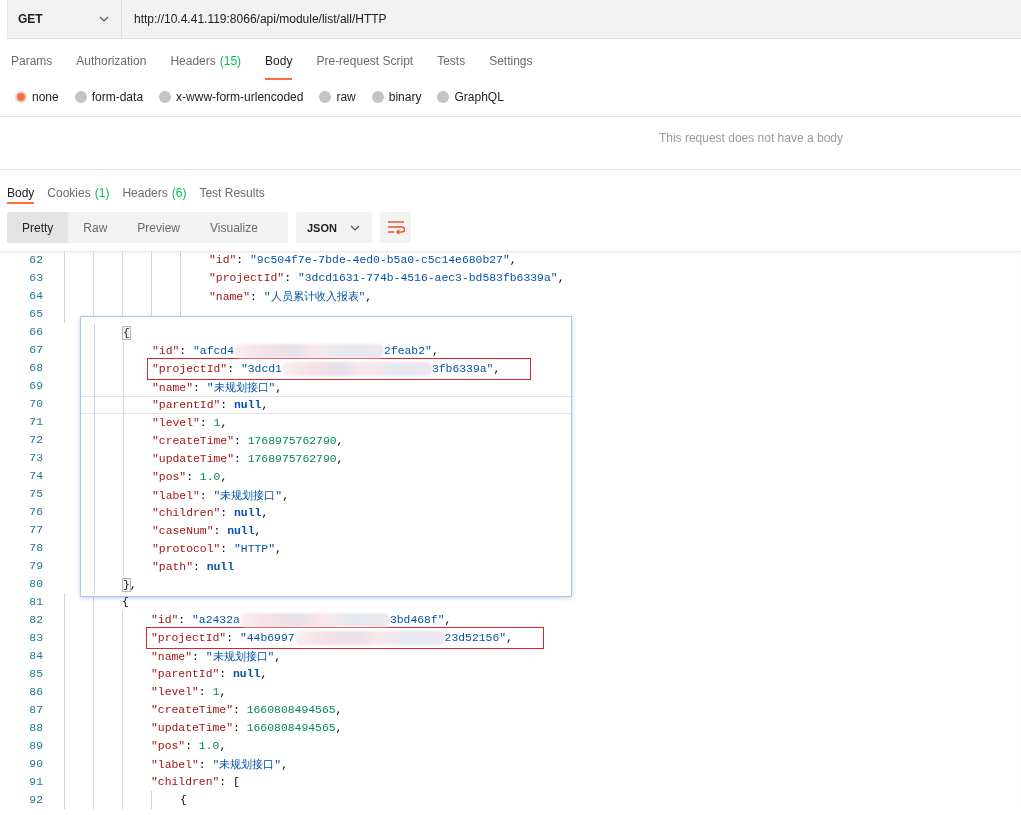  What do you see at coordinates (35, 512) in the screenshot?
I see `line-number: 76` at bounding box center [35, 512].